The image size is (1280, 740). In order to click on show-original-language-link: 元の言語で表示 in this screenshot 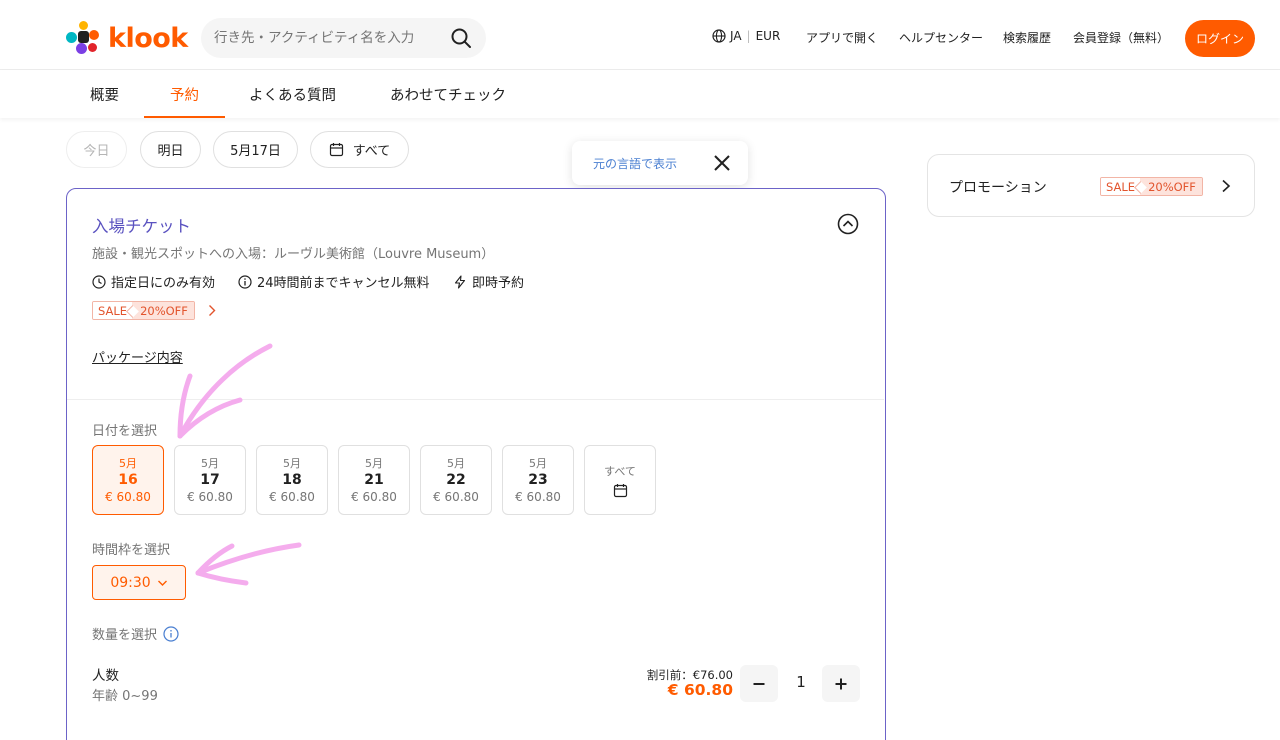, I will do `click(635, 163)`.